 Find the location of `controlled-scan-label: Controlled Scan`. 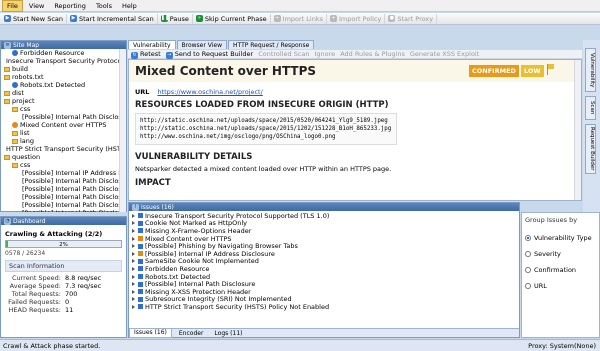

controlled-scan-label: Controlled Scan is located at coordinates (284, 54).